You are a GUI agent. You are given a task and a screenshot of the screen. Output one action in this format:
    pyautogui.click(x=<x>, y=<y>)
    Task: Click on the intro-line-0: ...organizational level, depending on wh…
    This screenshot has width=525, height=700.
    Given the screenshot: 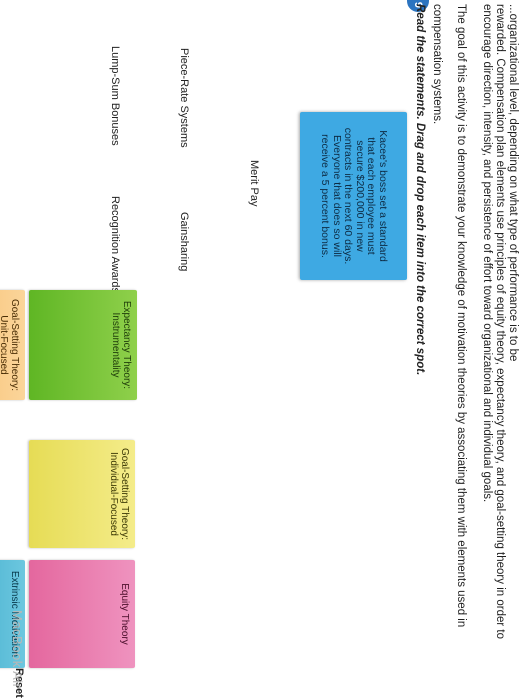 What is the action you would take?
    pyautogui.click(x=513, y=183)
    